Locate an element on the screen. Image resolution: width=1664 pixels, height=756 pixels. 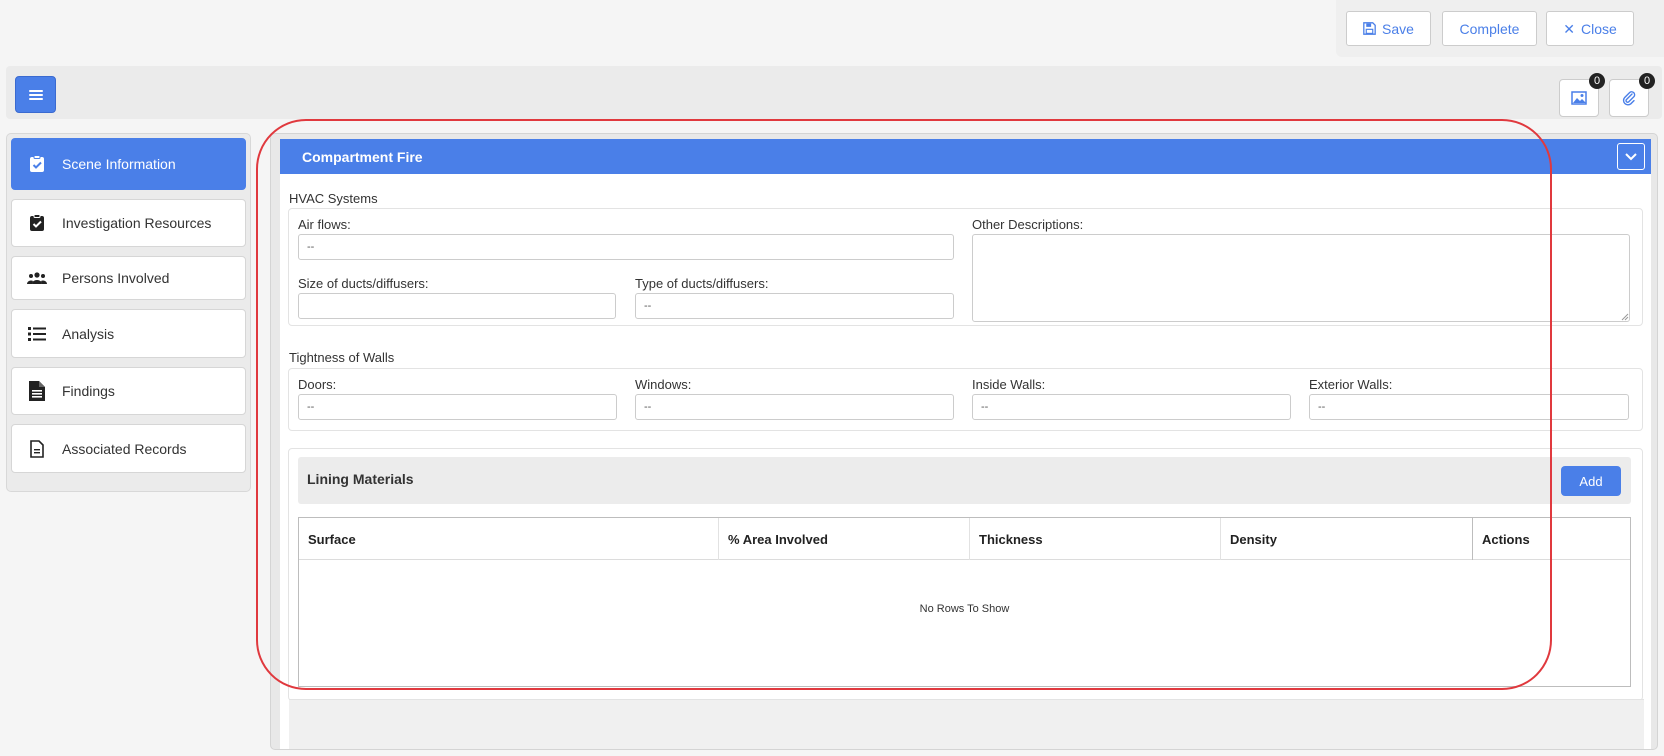
file-icon is located at coordinates (37, 448).